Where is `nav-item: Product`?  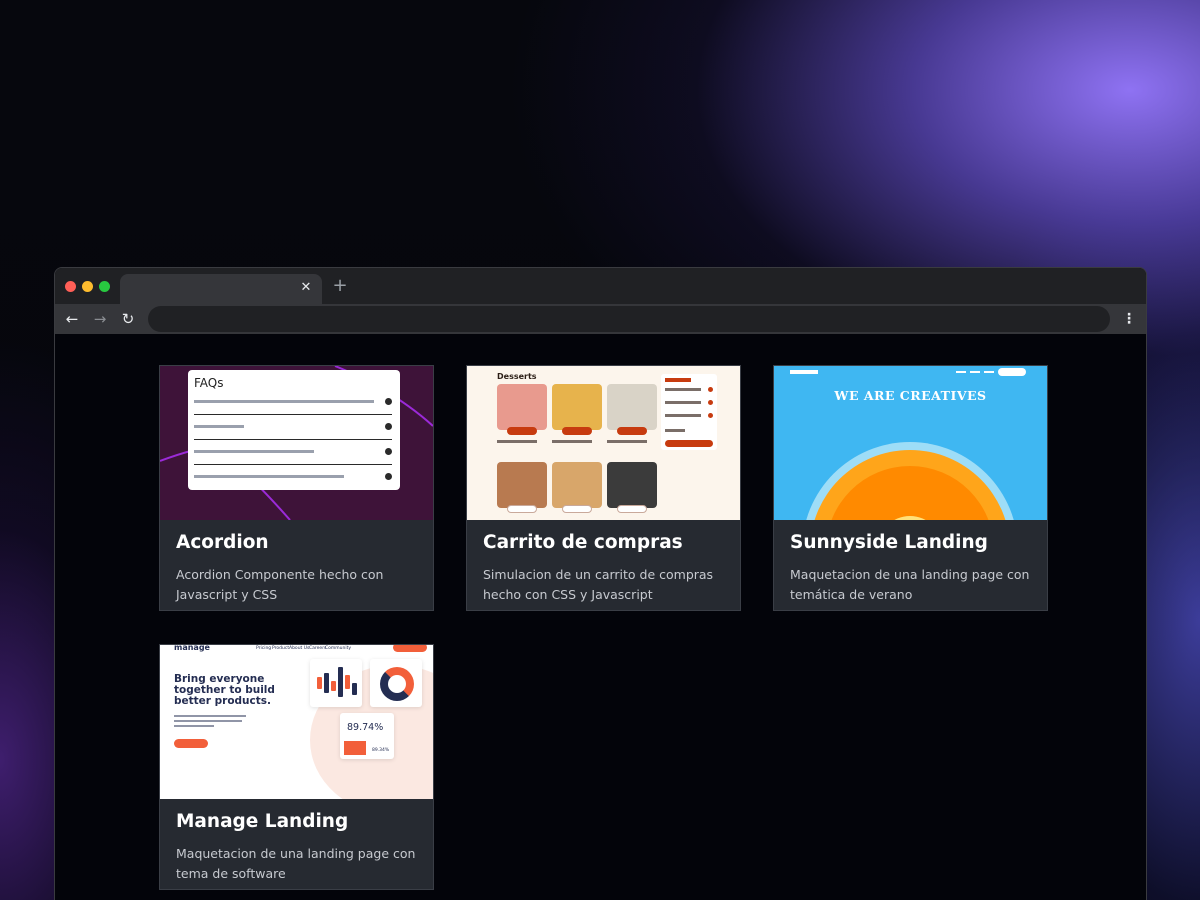 nav-item: Product is located at coordinates (281, 648).